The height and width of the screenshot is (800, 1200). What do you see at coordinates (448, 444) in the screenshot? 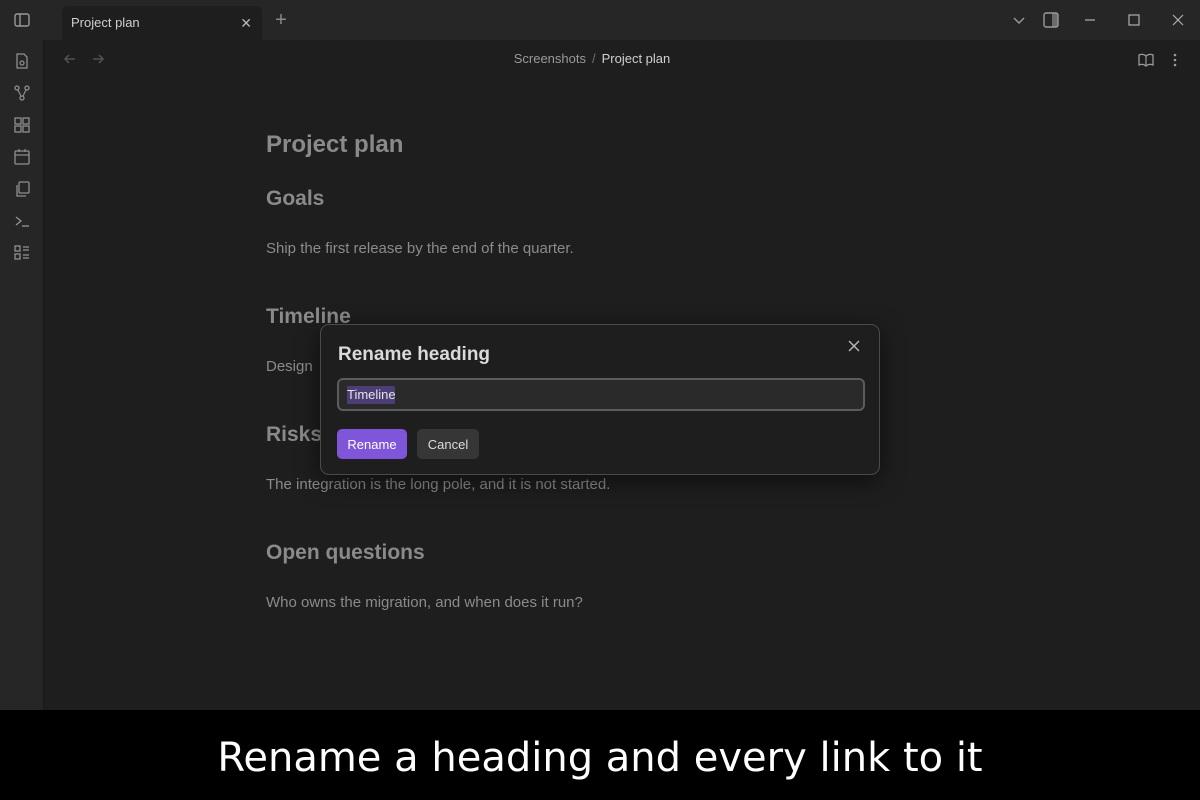
I see `cancel-button: Cancel` at bounding box center [448, 444].